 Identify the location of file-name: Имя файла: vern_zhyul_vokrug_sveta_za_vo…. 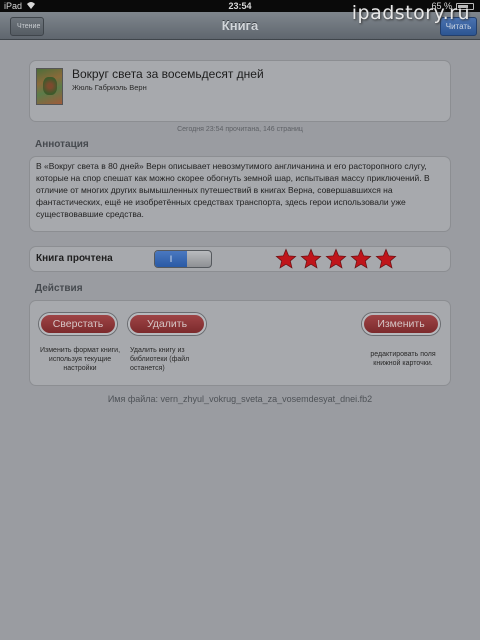
(240, 399).